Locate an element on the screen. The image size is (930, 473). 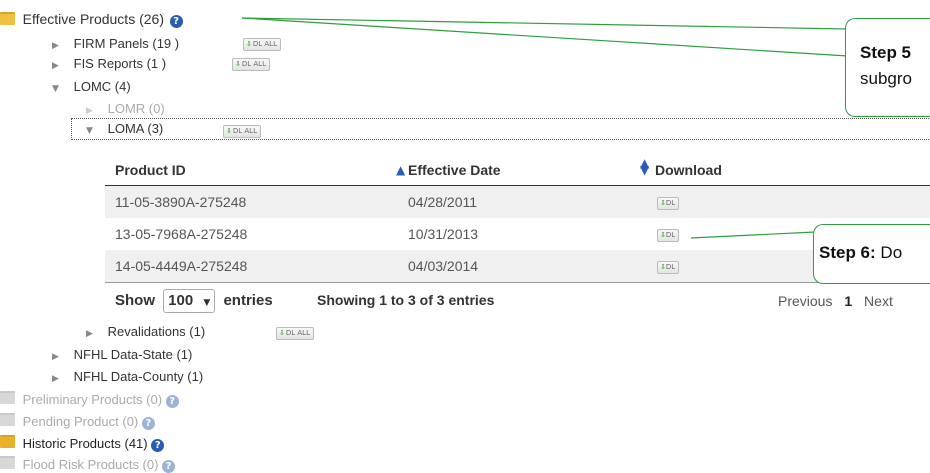
tree-node-effective-products: Effective Products (26) ? is located at coordinates (91, 19).